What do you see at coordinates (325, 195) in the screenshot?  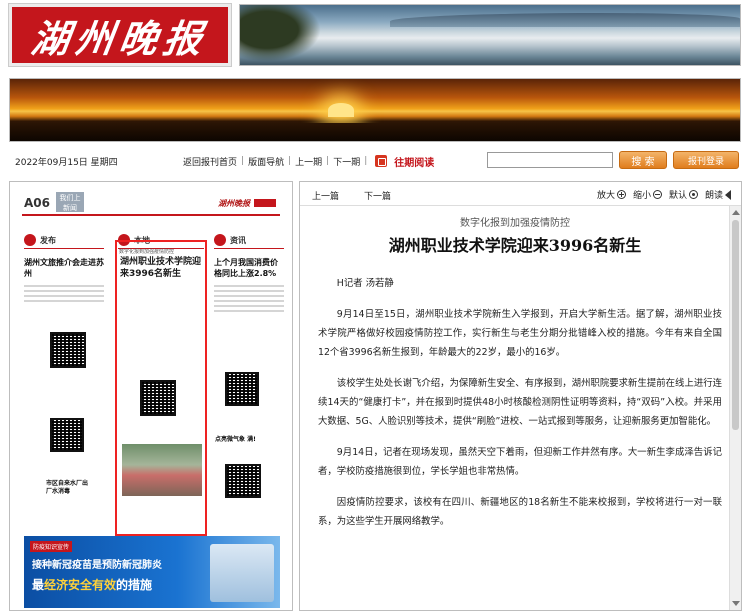 I see `prev-article-link: 上一篇` at bounding box center [325, 195].